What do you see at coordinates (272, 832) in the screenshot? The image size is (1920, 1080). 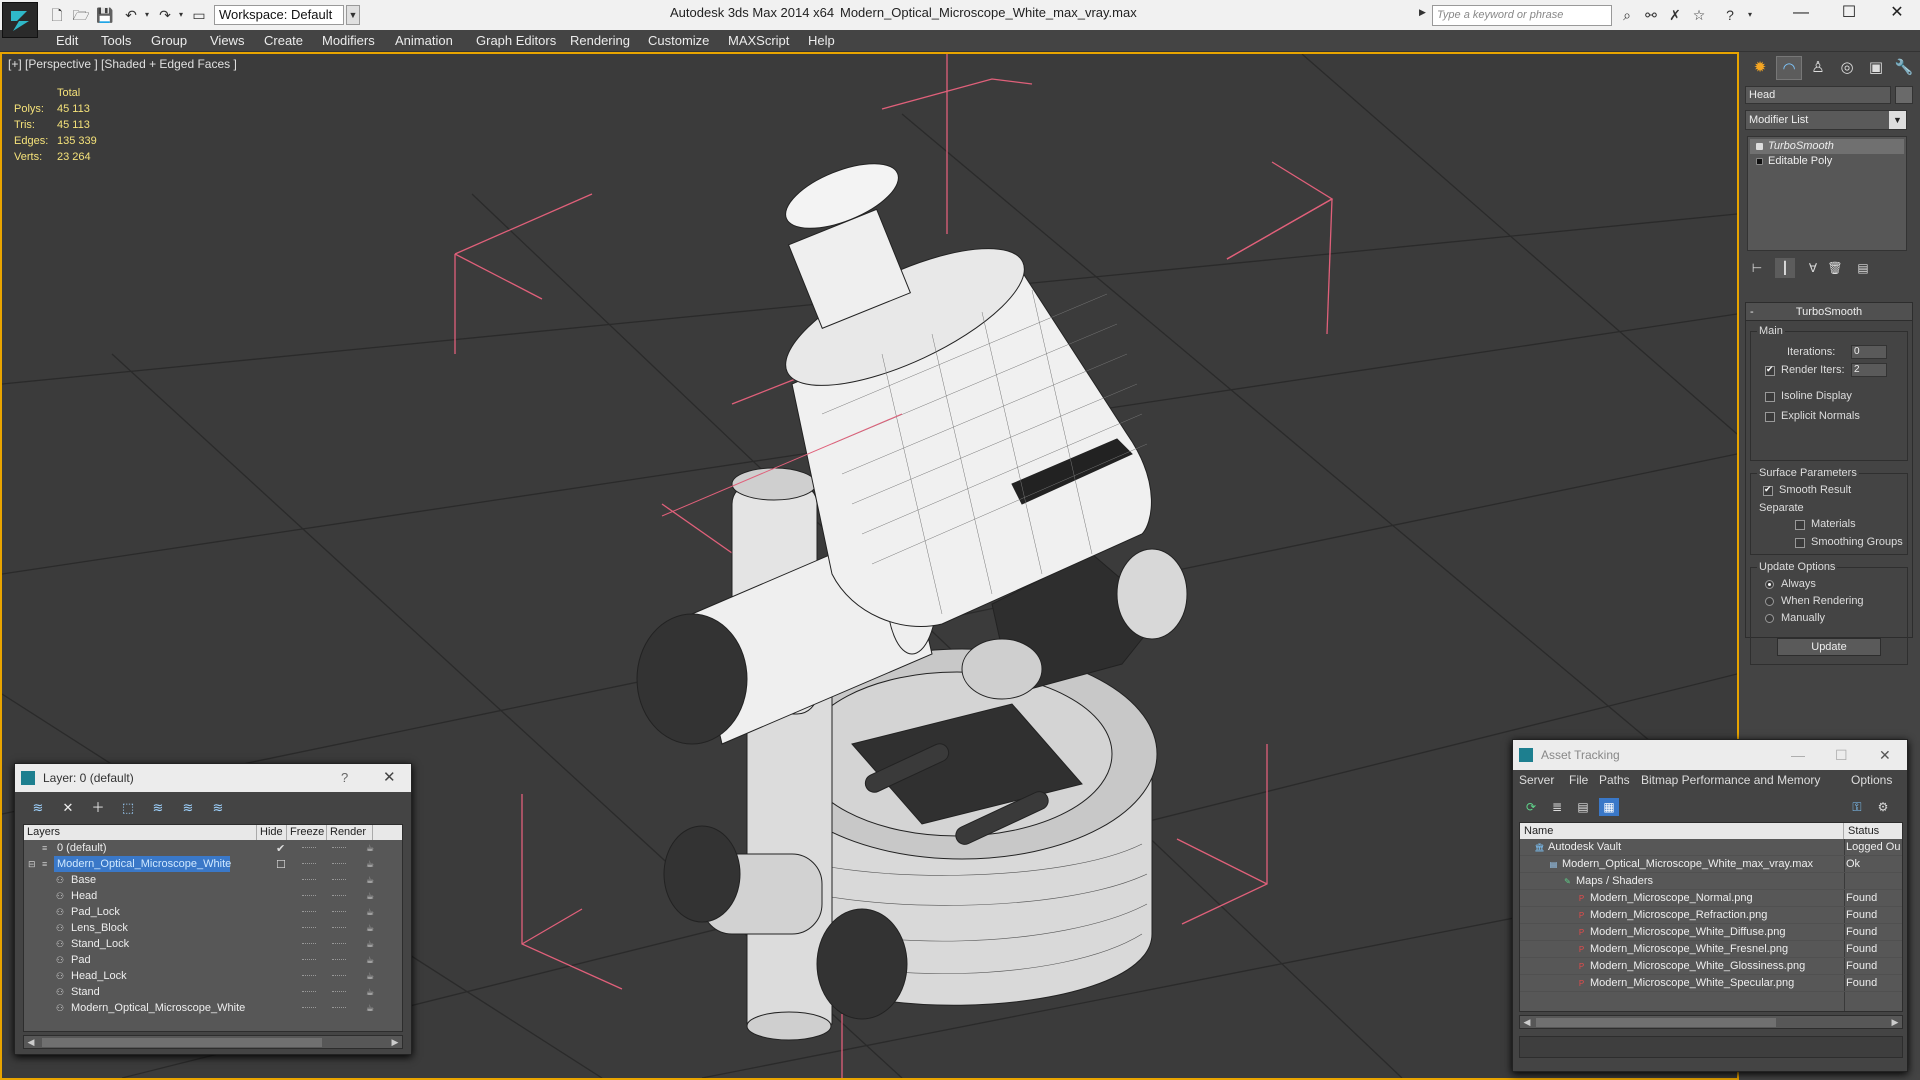 I see `column-header-hide: Hide` at bounding box center [272, 832].